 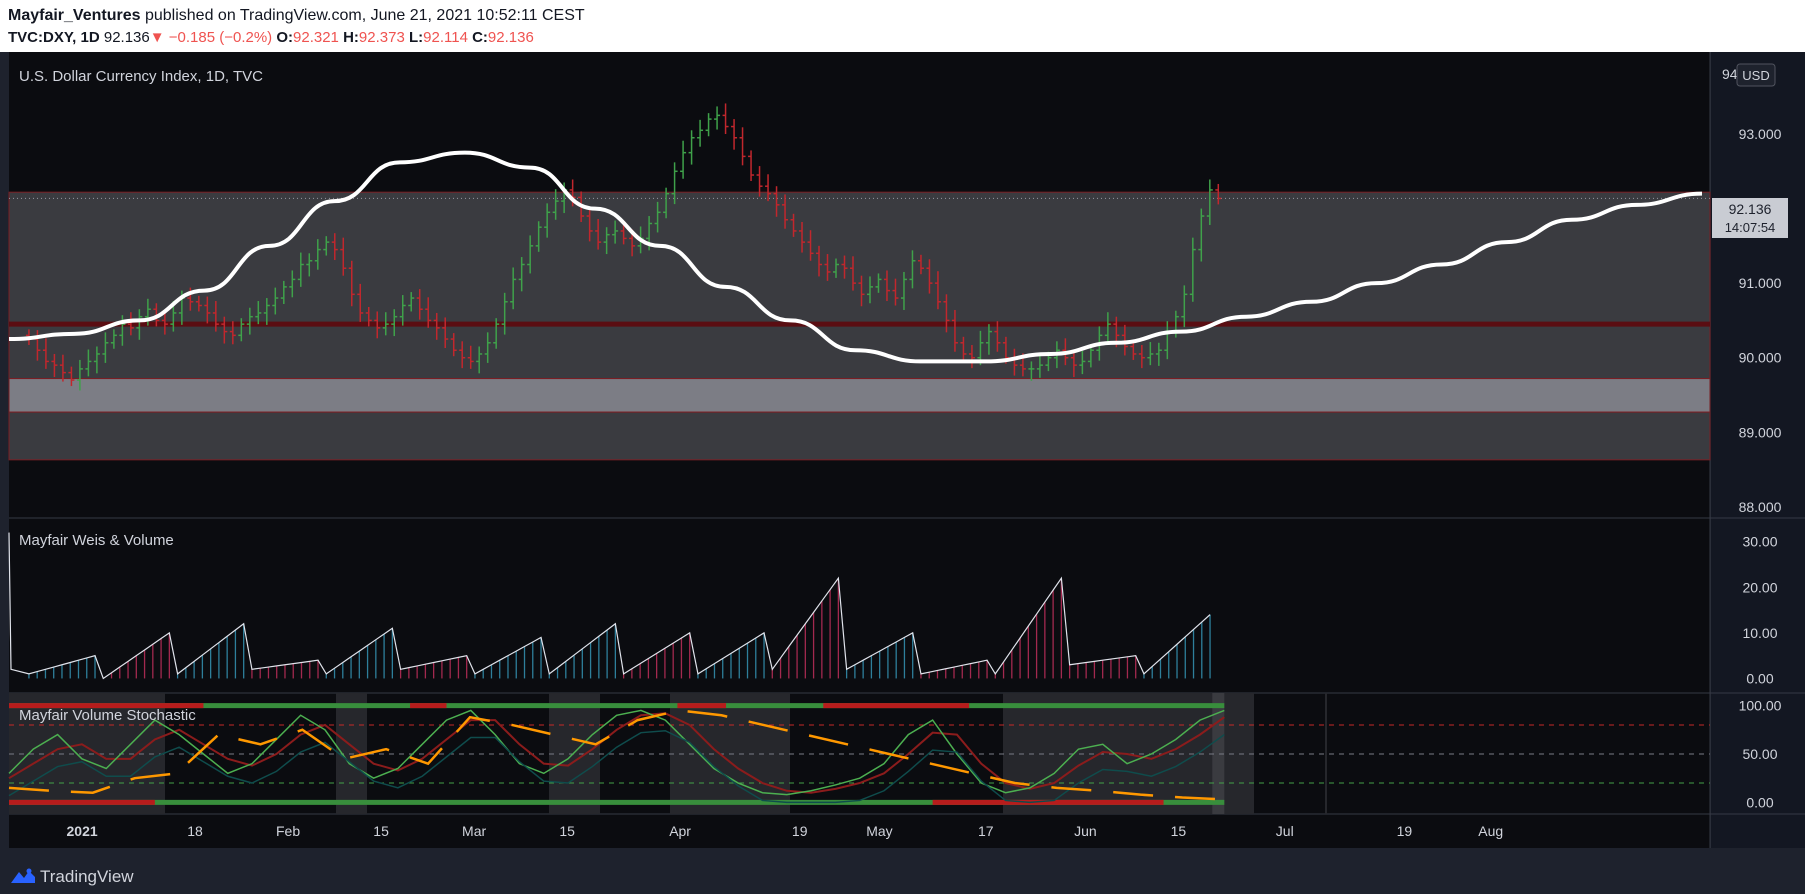 I want to click on time-axis-label: 17, so click(x=986, y=831).